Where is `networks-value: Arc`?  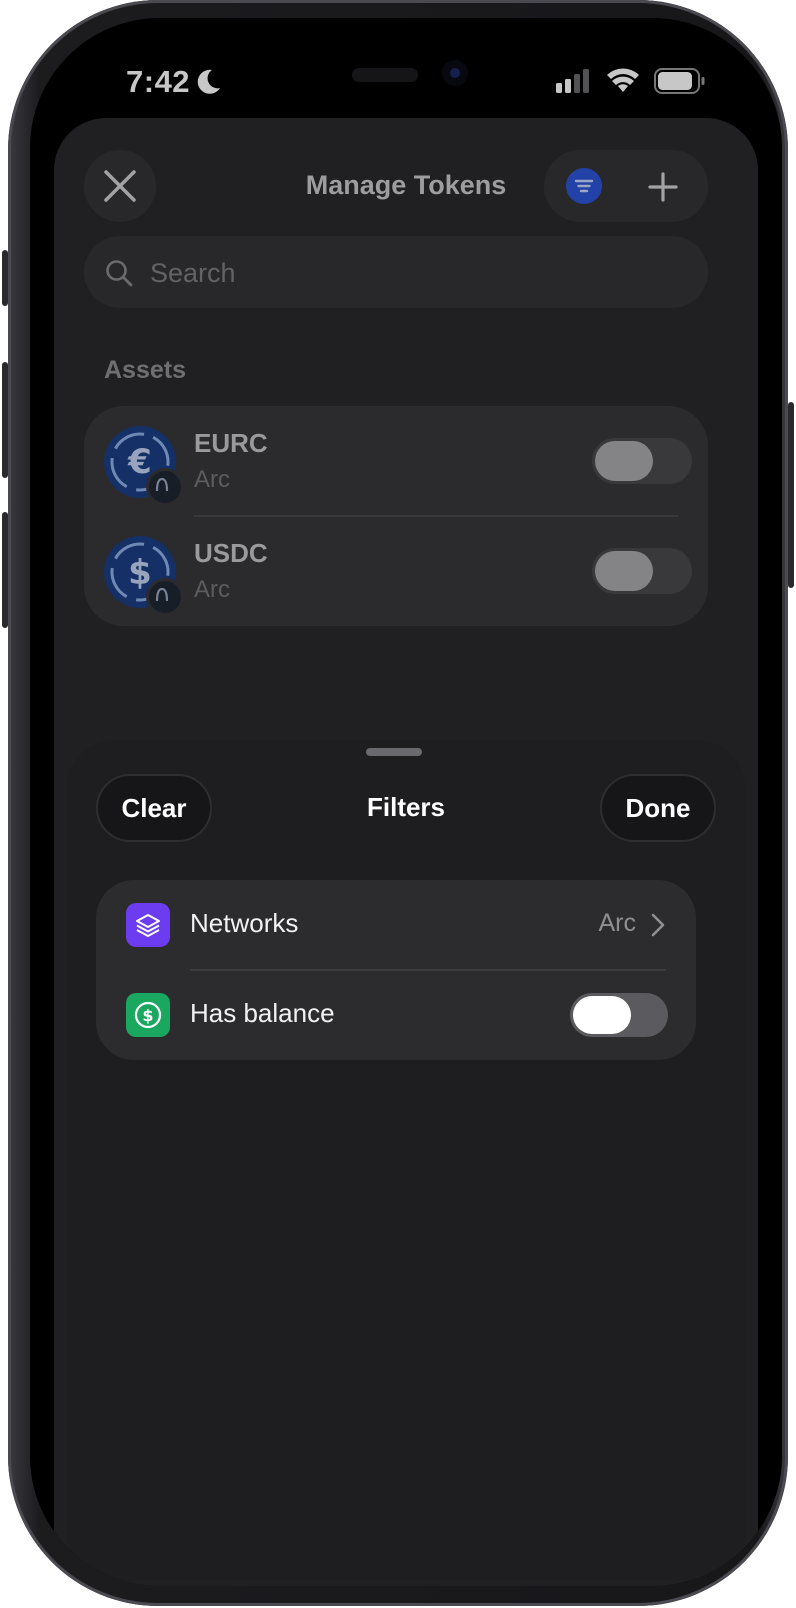
networks-value: Arc is located at coordinates (617, 923).